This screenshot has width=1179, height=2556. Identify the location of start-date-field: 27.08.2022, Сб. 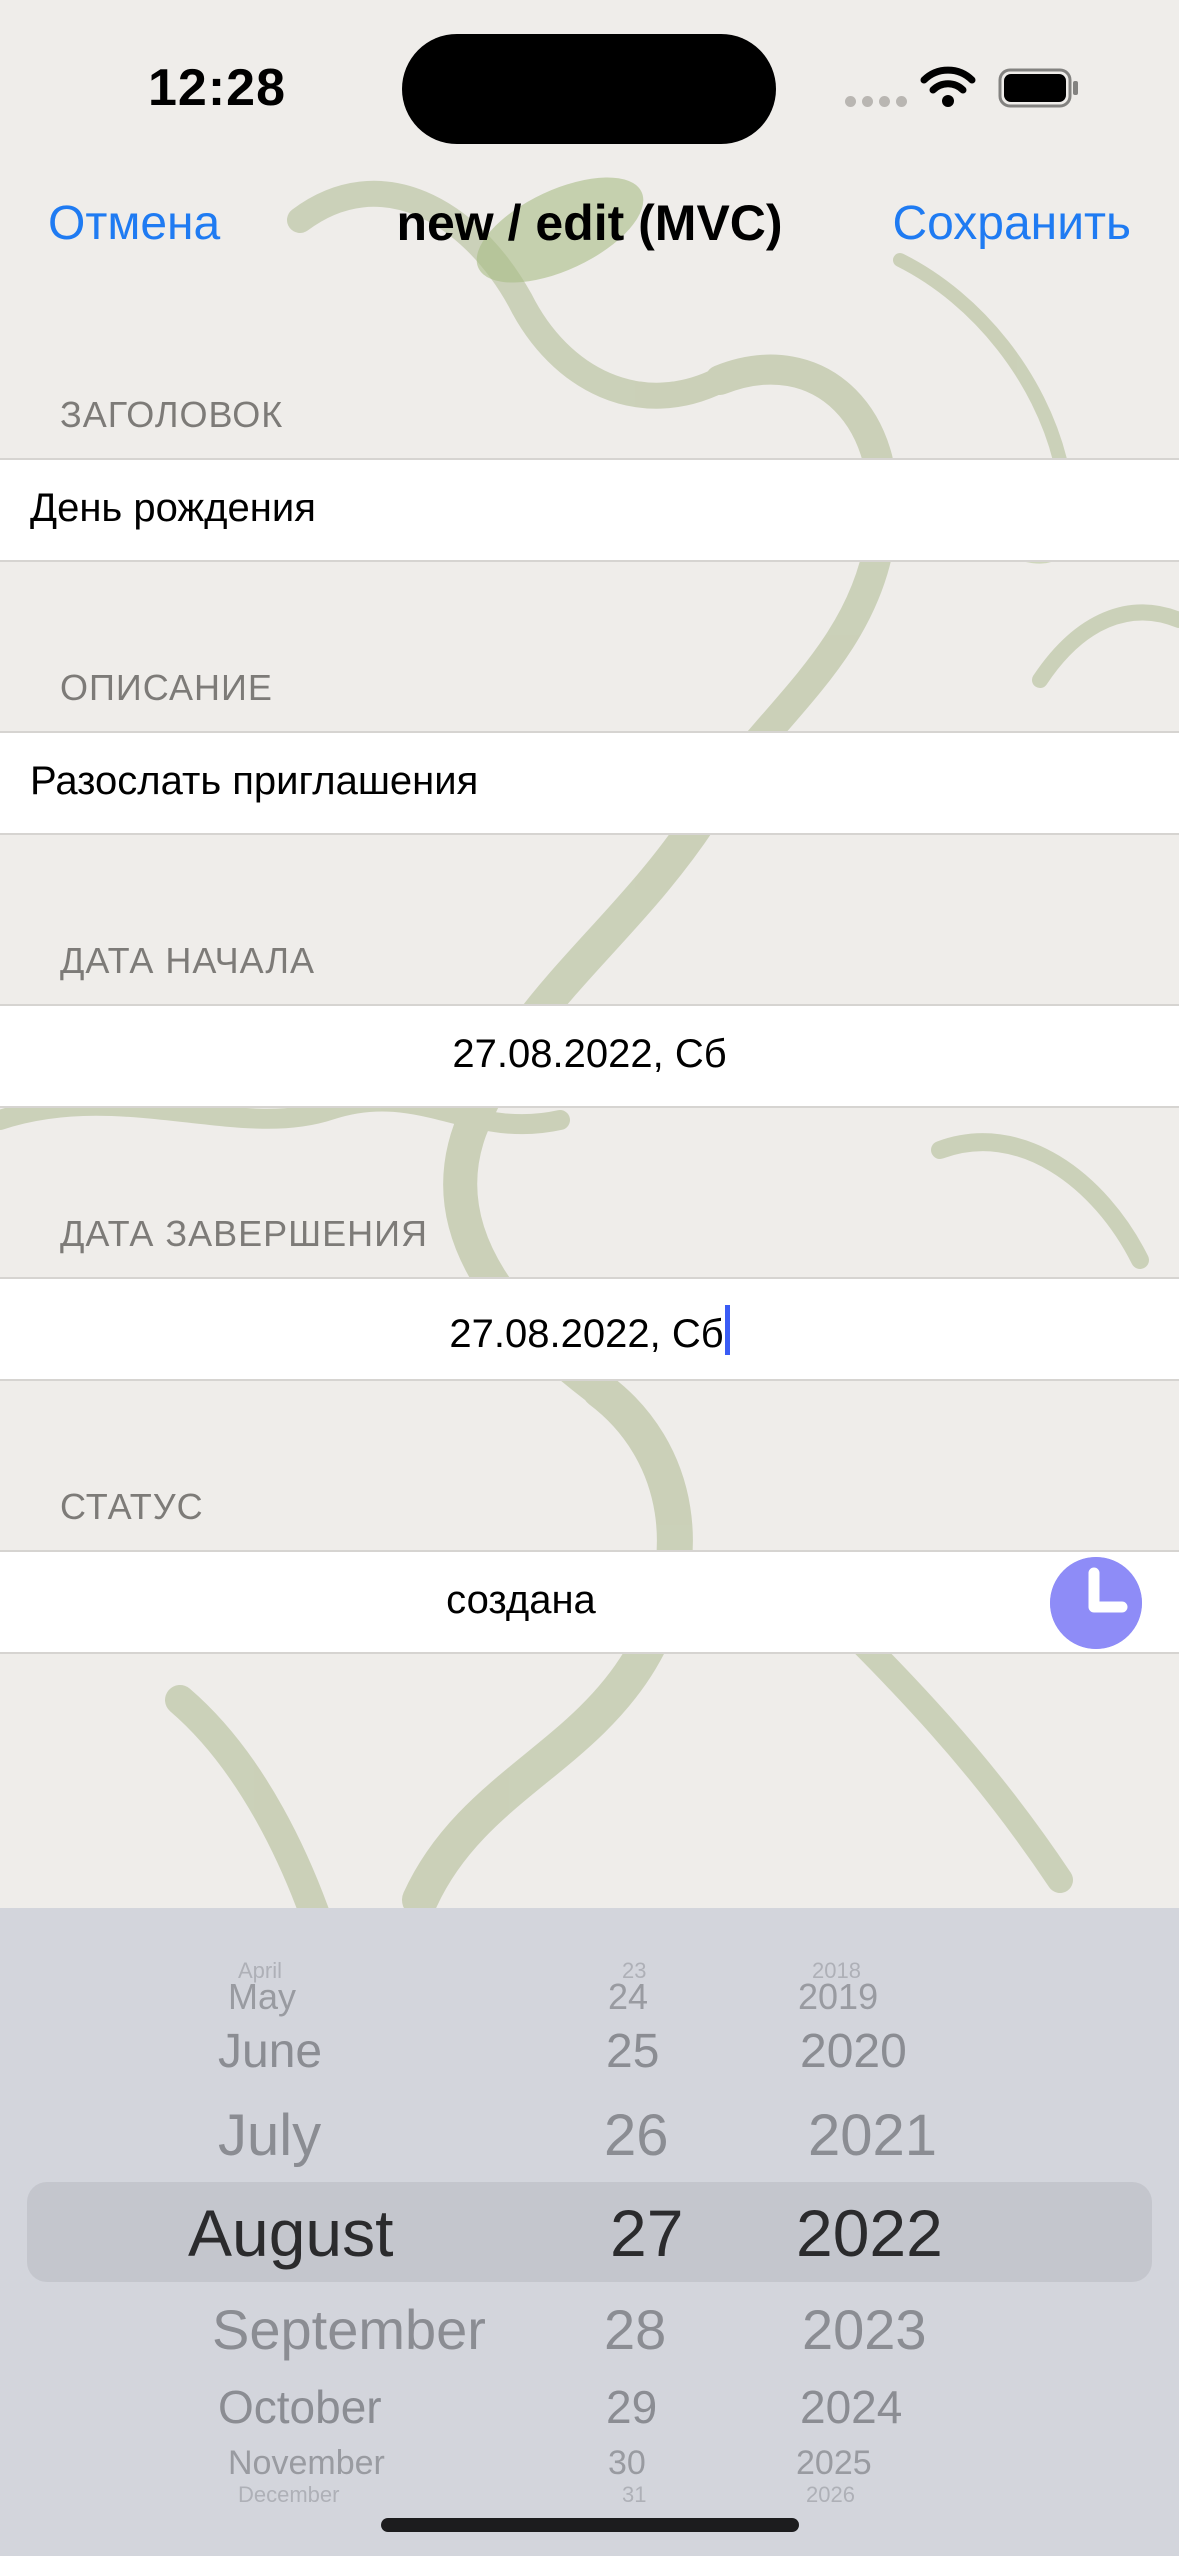
(589, 1056).